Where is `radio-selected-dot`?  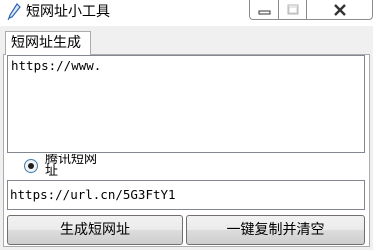
radio-selected-dot is located at coordinates (31, 166).